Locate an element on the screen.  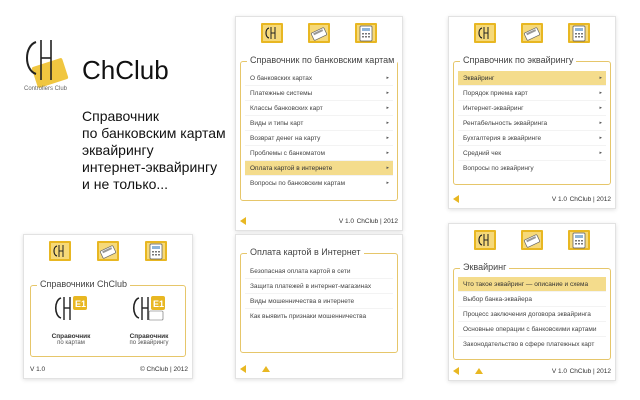
menu-item: Безопасная оплата картой в сети is located at coordinates (319, 271).